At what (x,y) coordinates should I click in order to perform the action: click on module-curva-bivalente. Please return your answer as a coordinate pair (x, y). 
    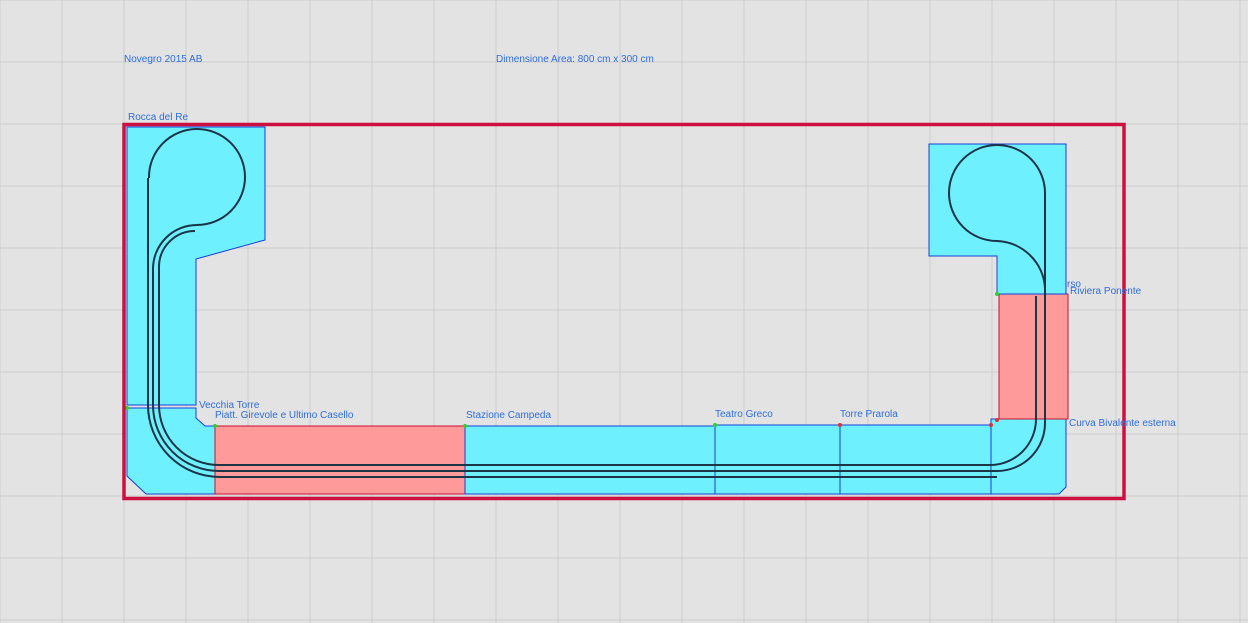
    Looking at the image, I should click on (1028, 456).